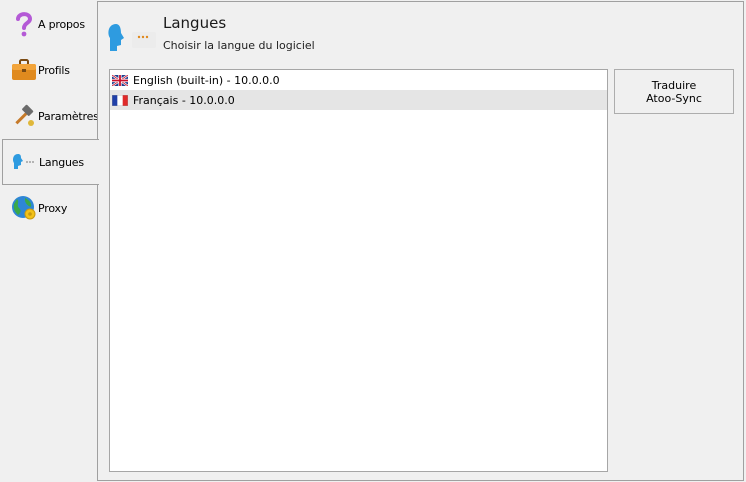  Describe the element at coordinates (674, 98) in the screenshot. I see `translate-button-line2: Atoo-Sync` at that location.